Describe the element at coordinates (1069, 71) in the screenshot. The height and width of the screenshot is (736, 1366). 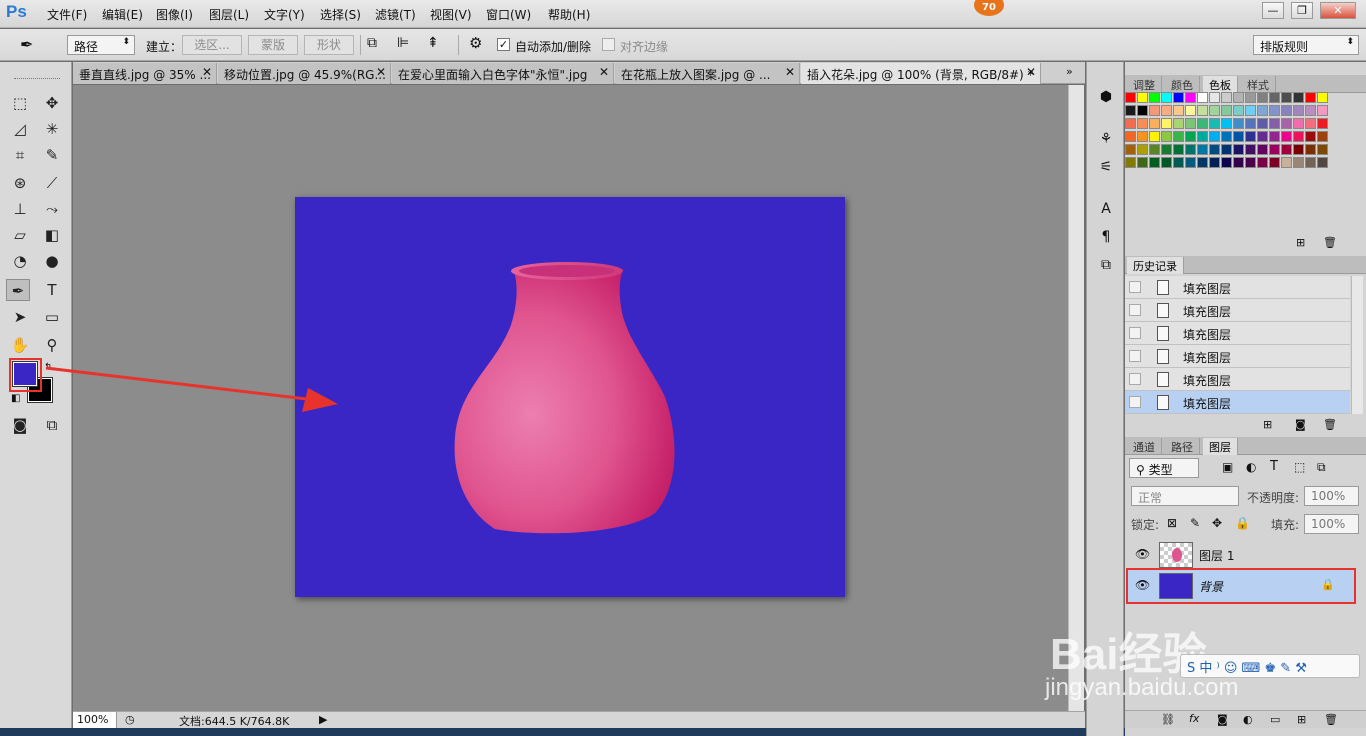
I see `more-tabs-icon: »` at that location.